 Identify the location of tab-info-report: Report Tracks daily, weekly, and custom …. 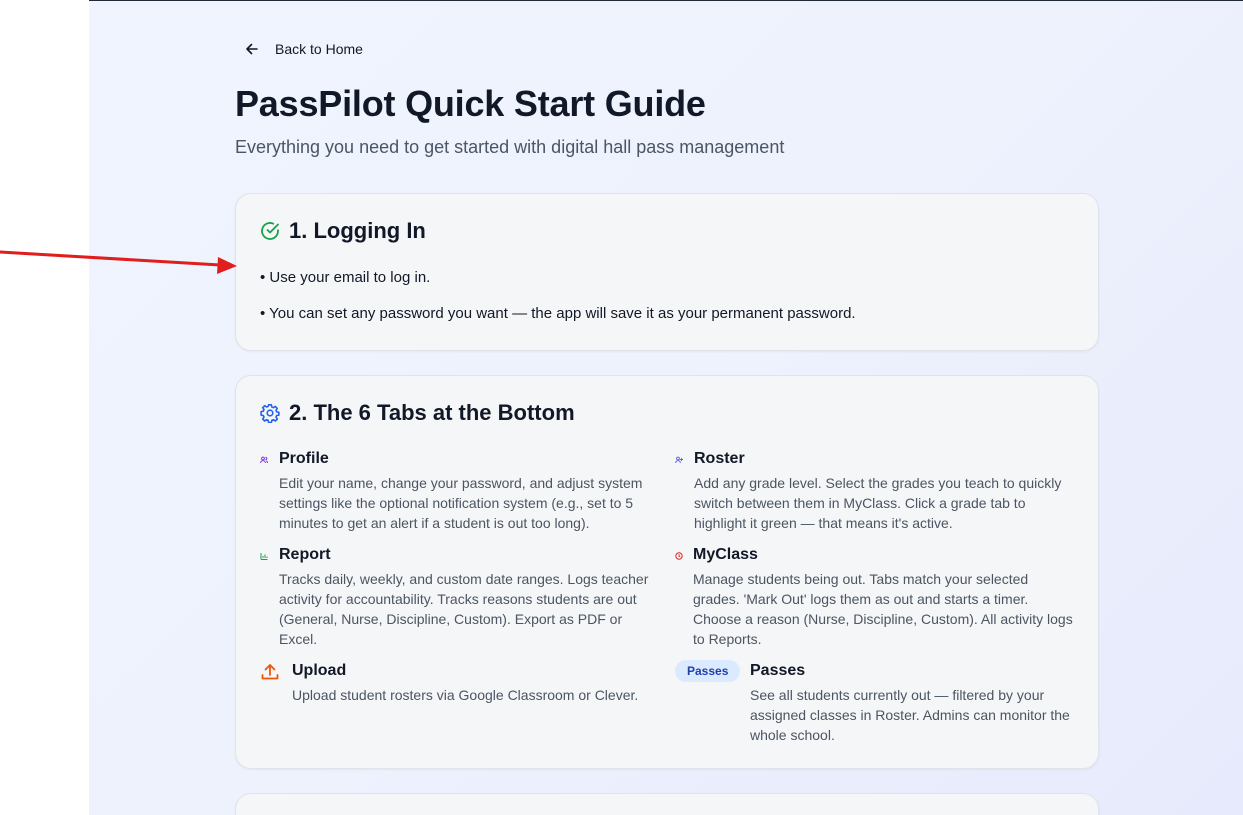
(460, 598).